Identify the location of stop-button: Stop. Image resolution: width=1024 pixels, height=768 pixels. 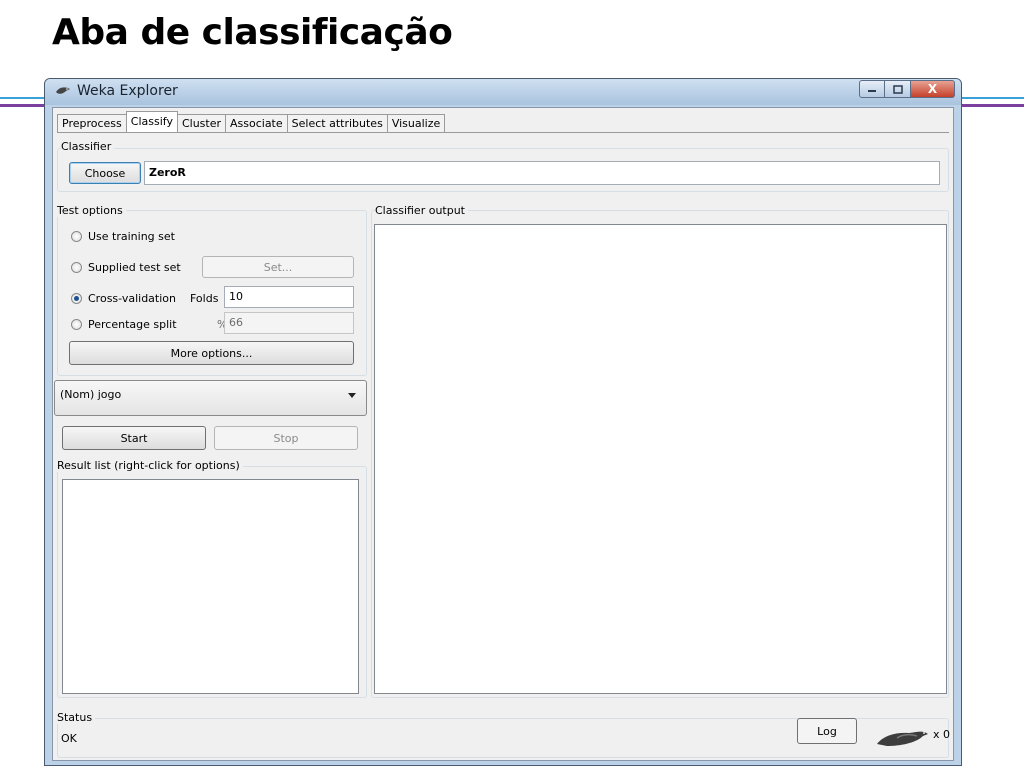
(286, 438).